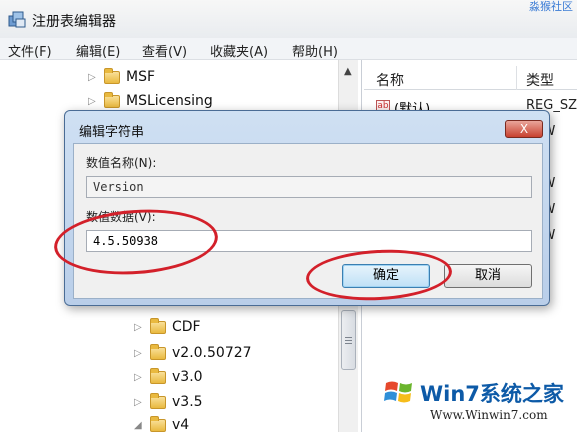 This screenshot has height=432, width=577. I want to click on windows-logo-icon, so click(398, 392).